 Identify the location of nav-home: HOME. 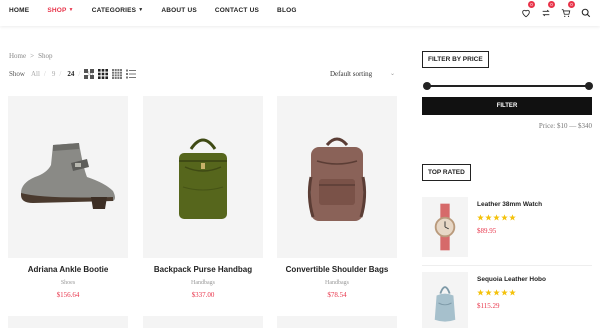
(19, 10).